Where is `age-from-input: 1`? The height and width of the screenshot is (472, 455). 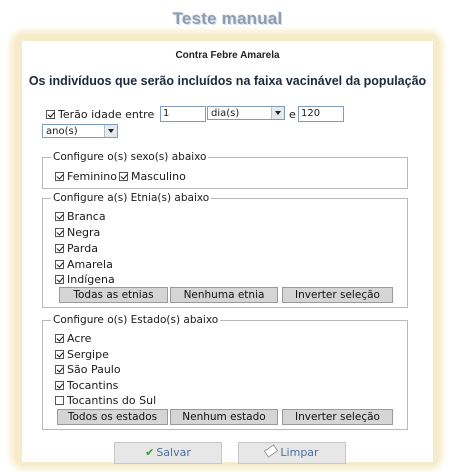 age-from-input: 1 is located at coordinates (183, 114).